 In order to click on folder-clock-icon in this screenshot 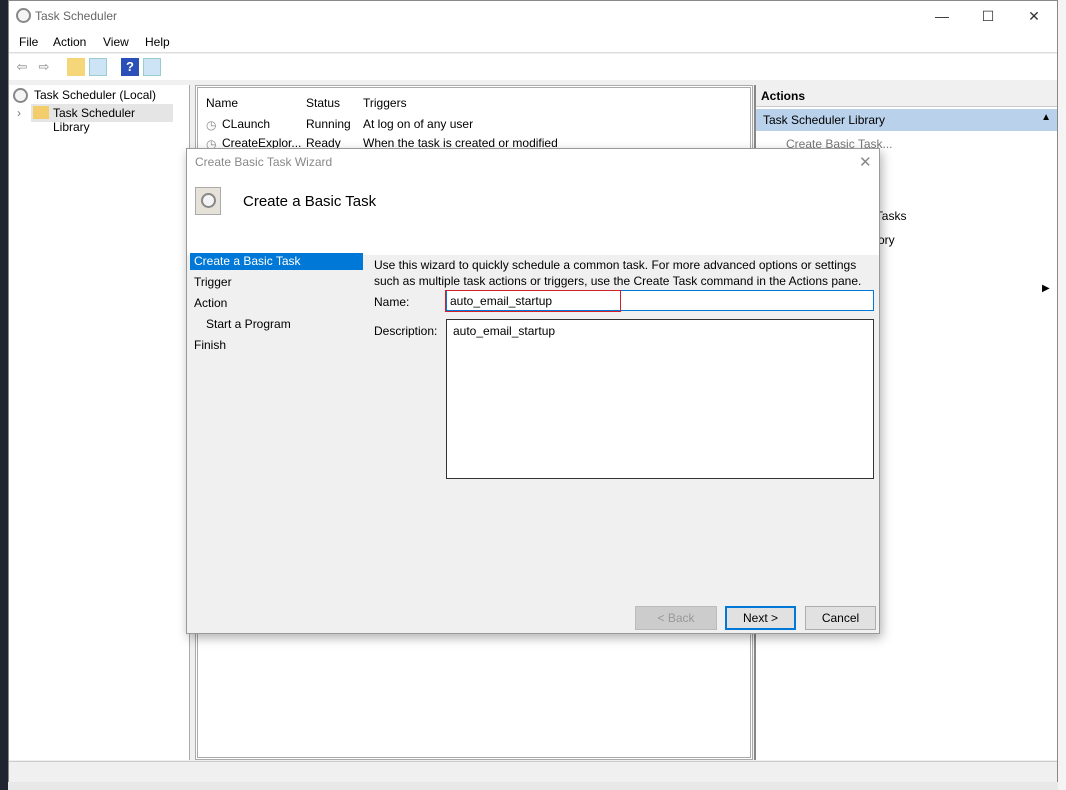, I will do `click(41, 112)`.